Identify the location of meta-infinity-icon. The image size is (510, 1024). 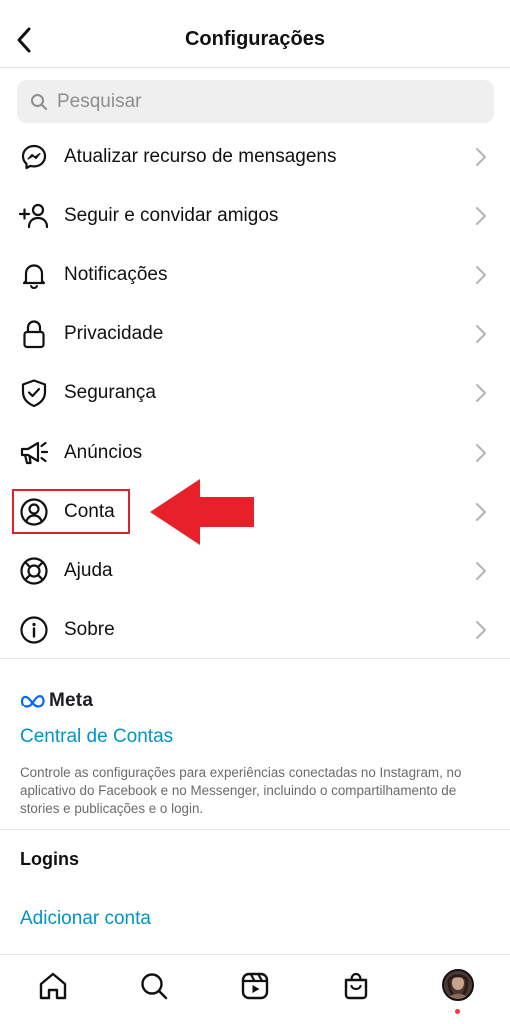
(32, 701).